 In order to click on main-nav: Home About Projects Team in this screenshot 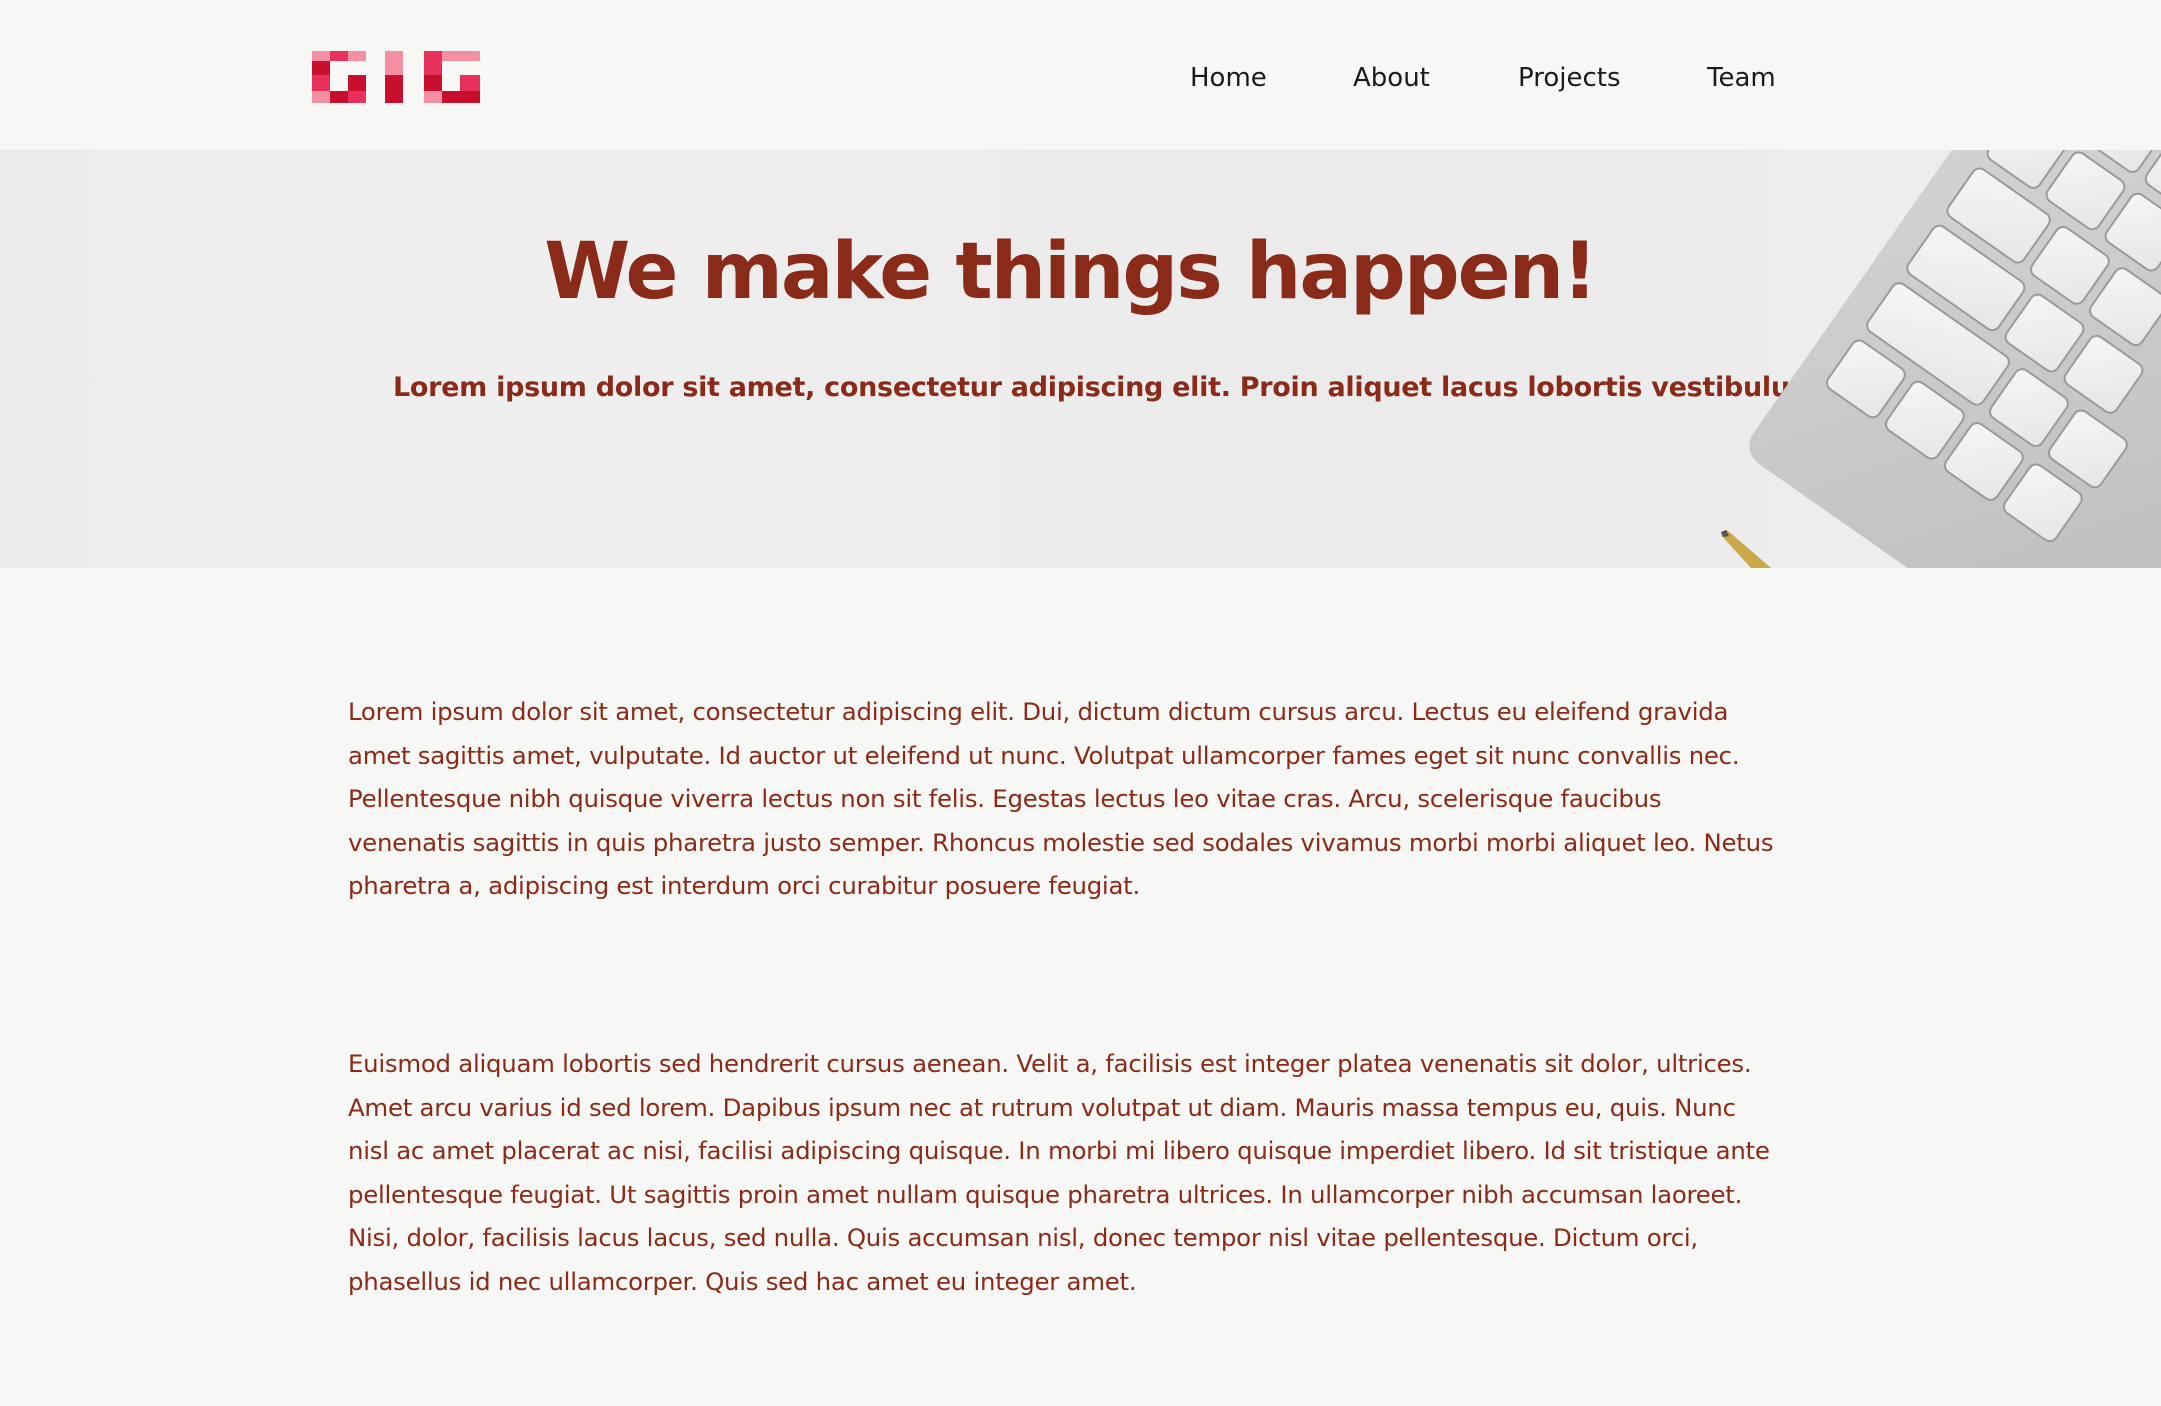, I will do `click(1470, 78)`.